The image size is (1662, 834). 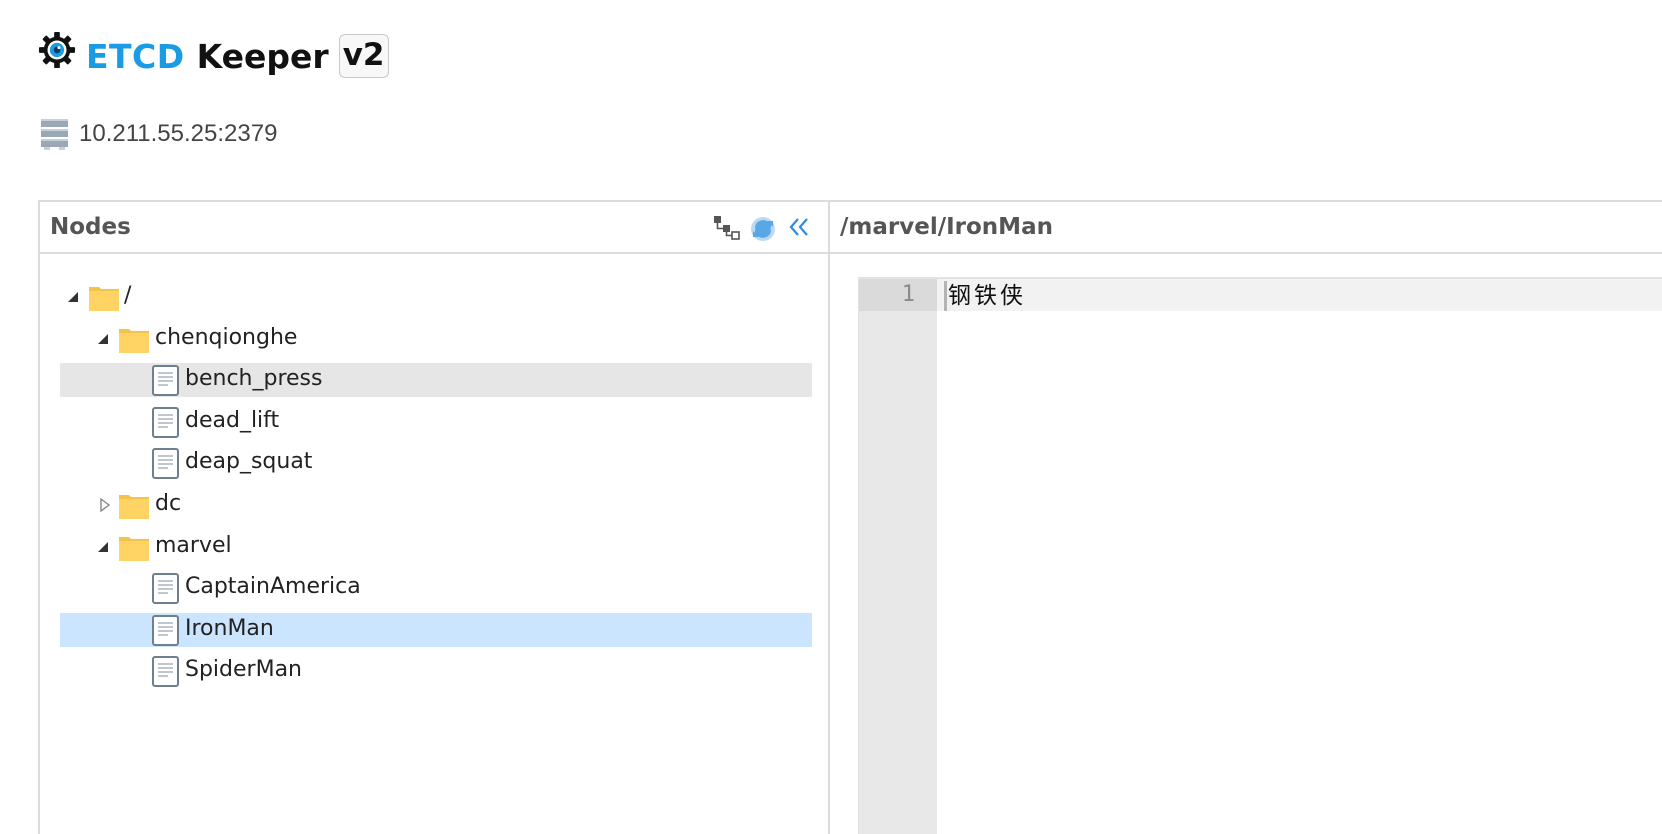 What do you see at coordinates (135, 56) in the screenshot?
I see `brand-name-etcd: ETCD` at bounding box center [135, 56].